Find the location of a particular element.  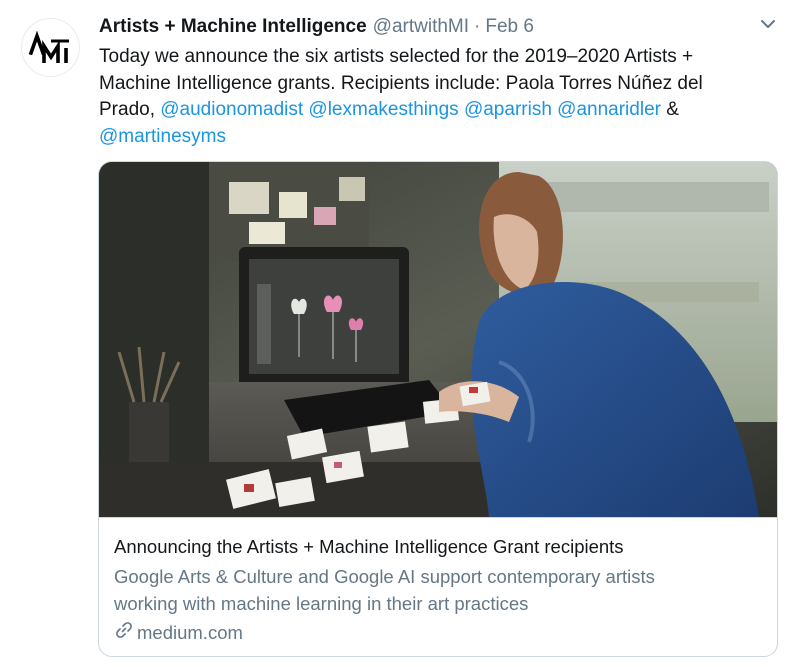

author-name: Artists + Machine Intelligence is located at coordinates (233, 27).